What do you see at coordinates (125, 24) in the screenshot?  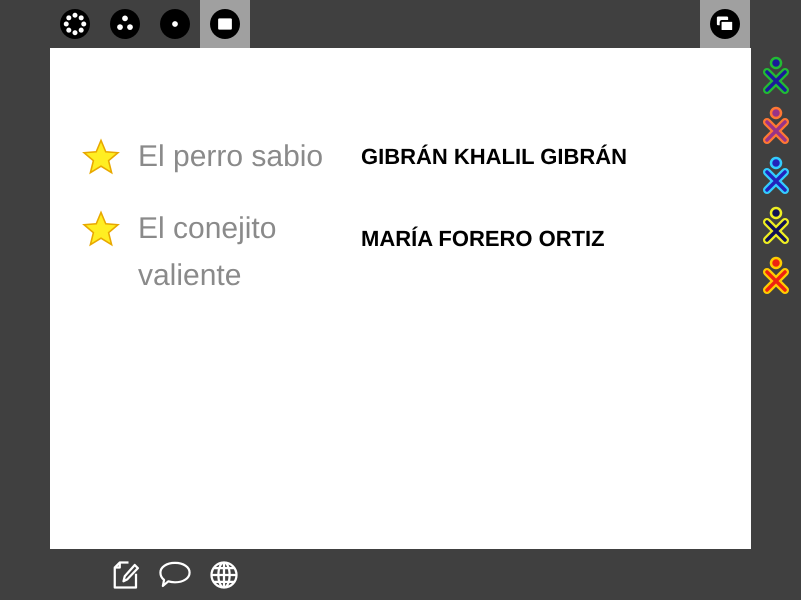 I see `group-view-icon` at bounding box center [125, 24].